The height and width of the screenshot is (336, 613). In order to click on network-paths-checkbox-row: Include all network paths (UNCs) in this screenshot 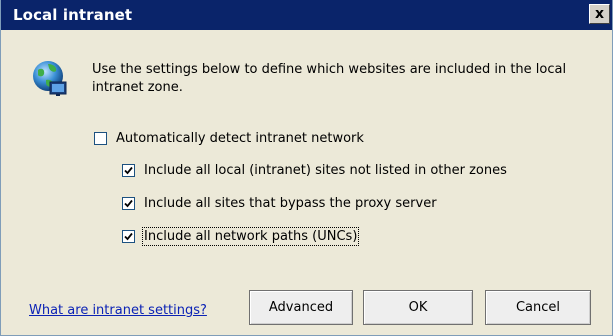, I will do `click(241, 236)`.